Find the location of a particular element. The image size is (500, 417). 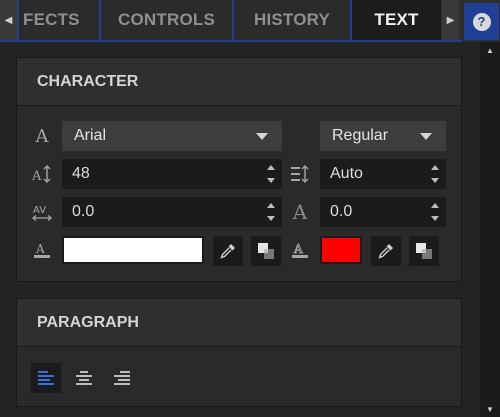

font-style-dropdown: Regular is located at coordinates (383, 136).